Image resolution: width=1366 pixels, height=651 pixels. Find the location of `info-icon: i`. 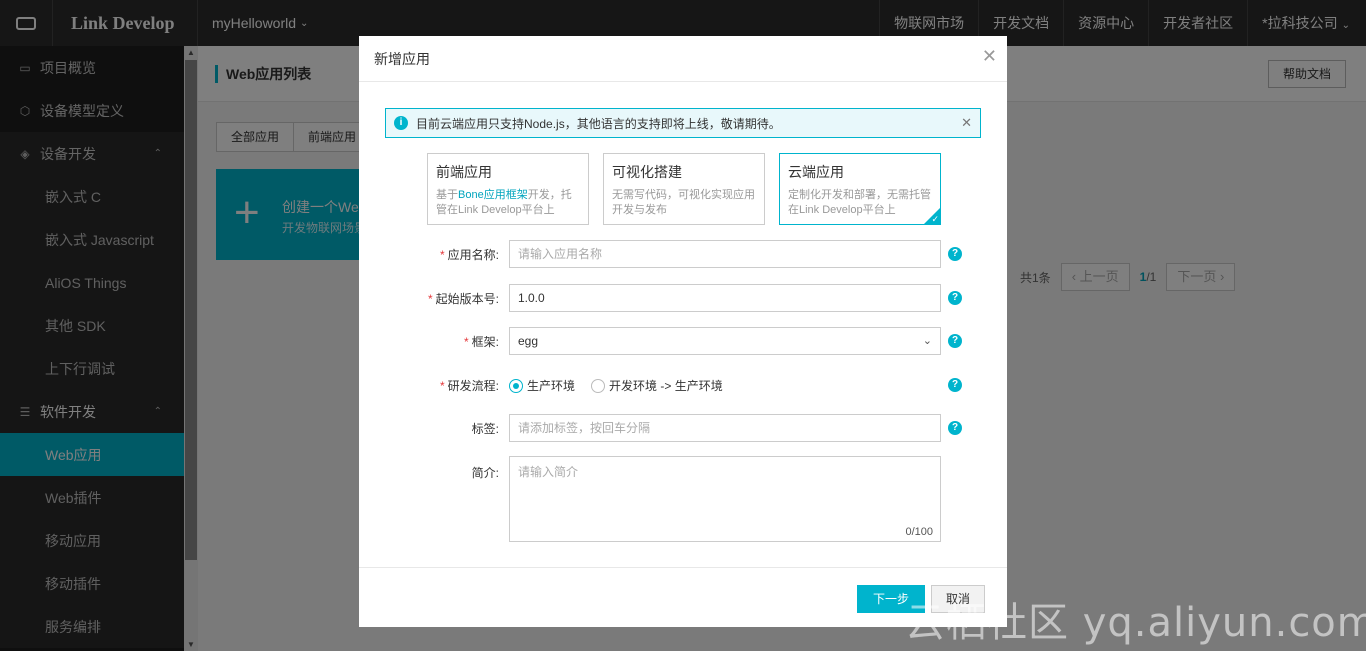

info-icon: i is located at coordinates (401, 123).